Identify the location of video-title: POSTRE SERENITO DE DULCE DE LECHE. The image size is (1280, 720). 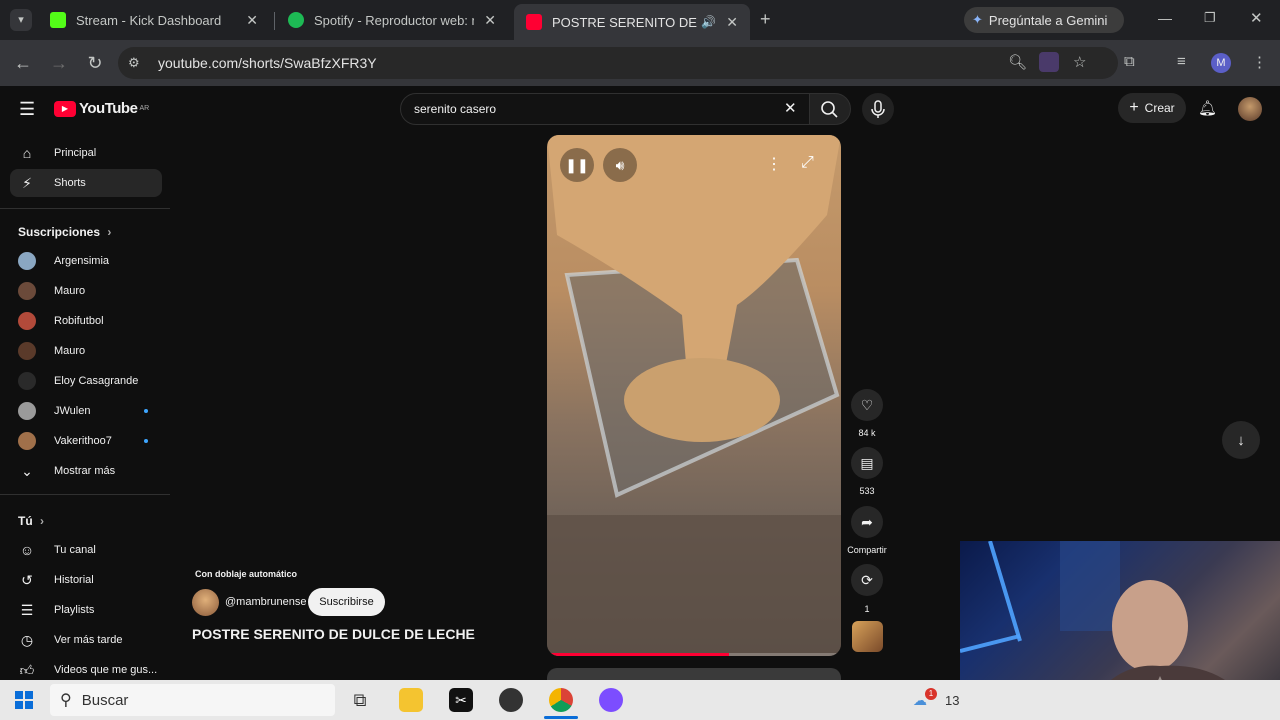
(333, 634).